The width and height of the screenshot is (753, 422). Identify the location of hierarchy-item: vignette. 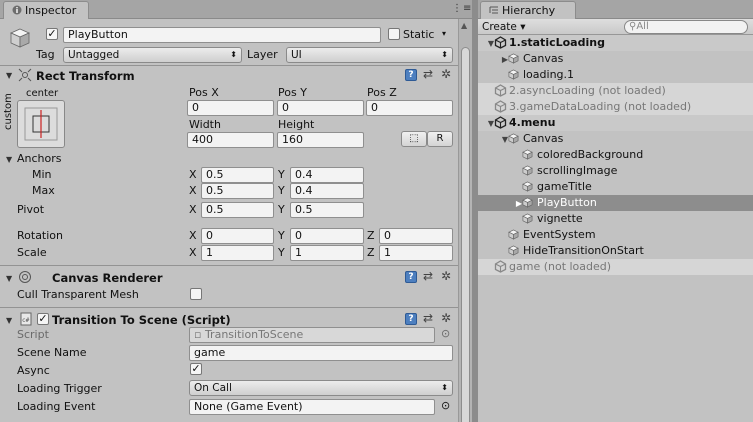
(615, 219).